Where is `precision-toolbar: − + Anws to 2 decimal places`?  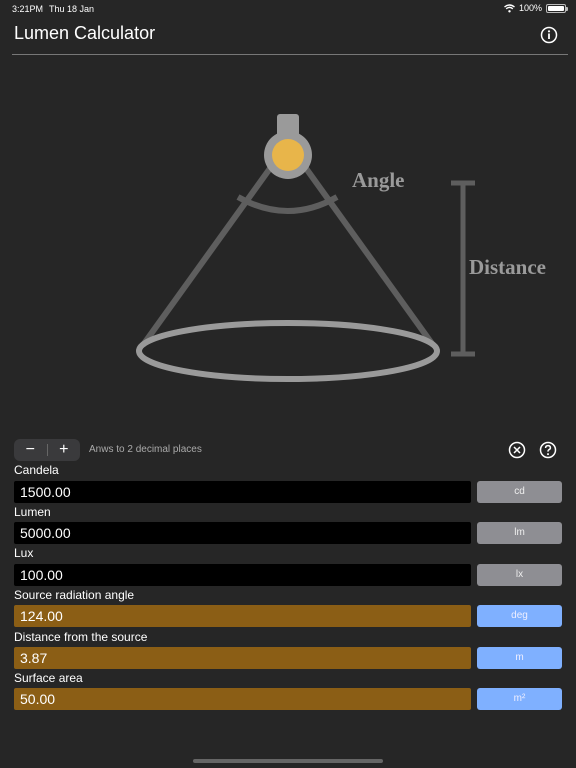 precision-toolbar: − + Anws to 2 decimal places is located at coordinates (288, 450).